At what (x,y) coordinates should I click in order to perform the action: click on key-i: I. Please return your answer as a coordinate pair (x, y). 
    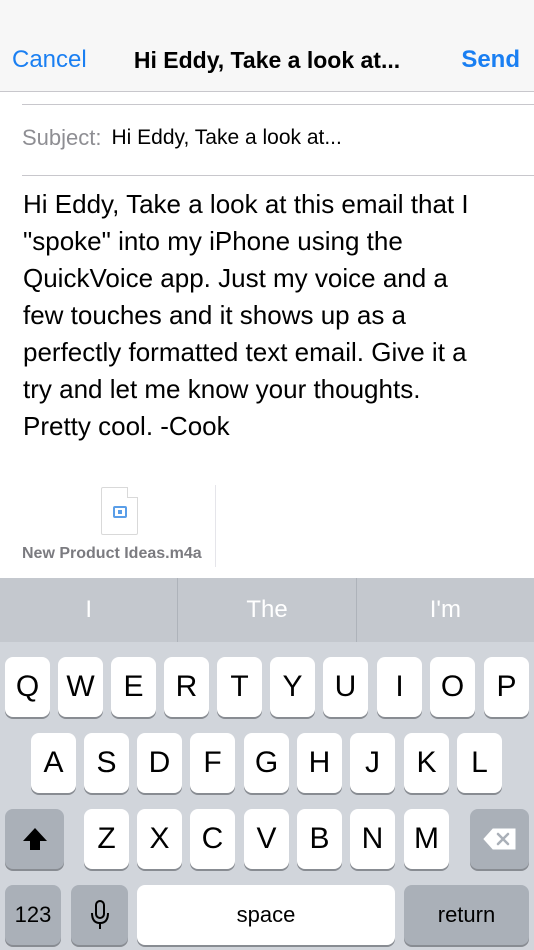
    Looking at the image, I should click on (399, 687).